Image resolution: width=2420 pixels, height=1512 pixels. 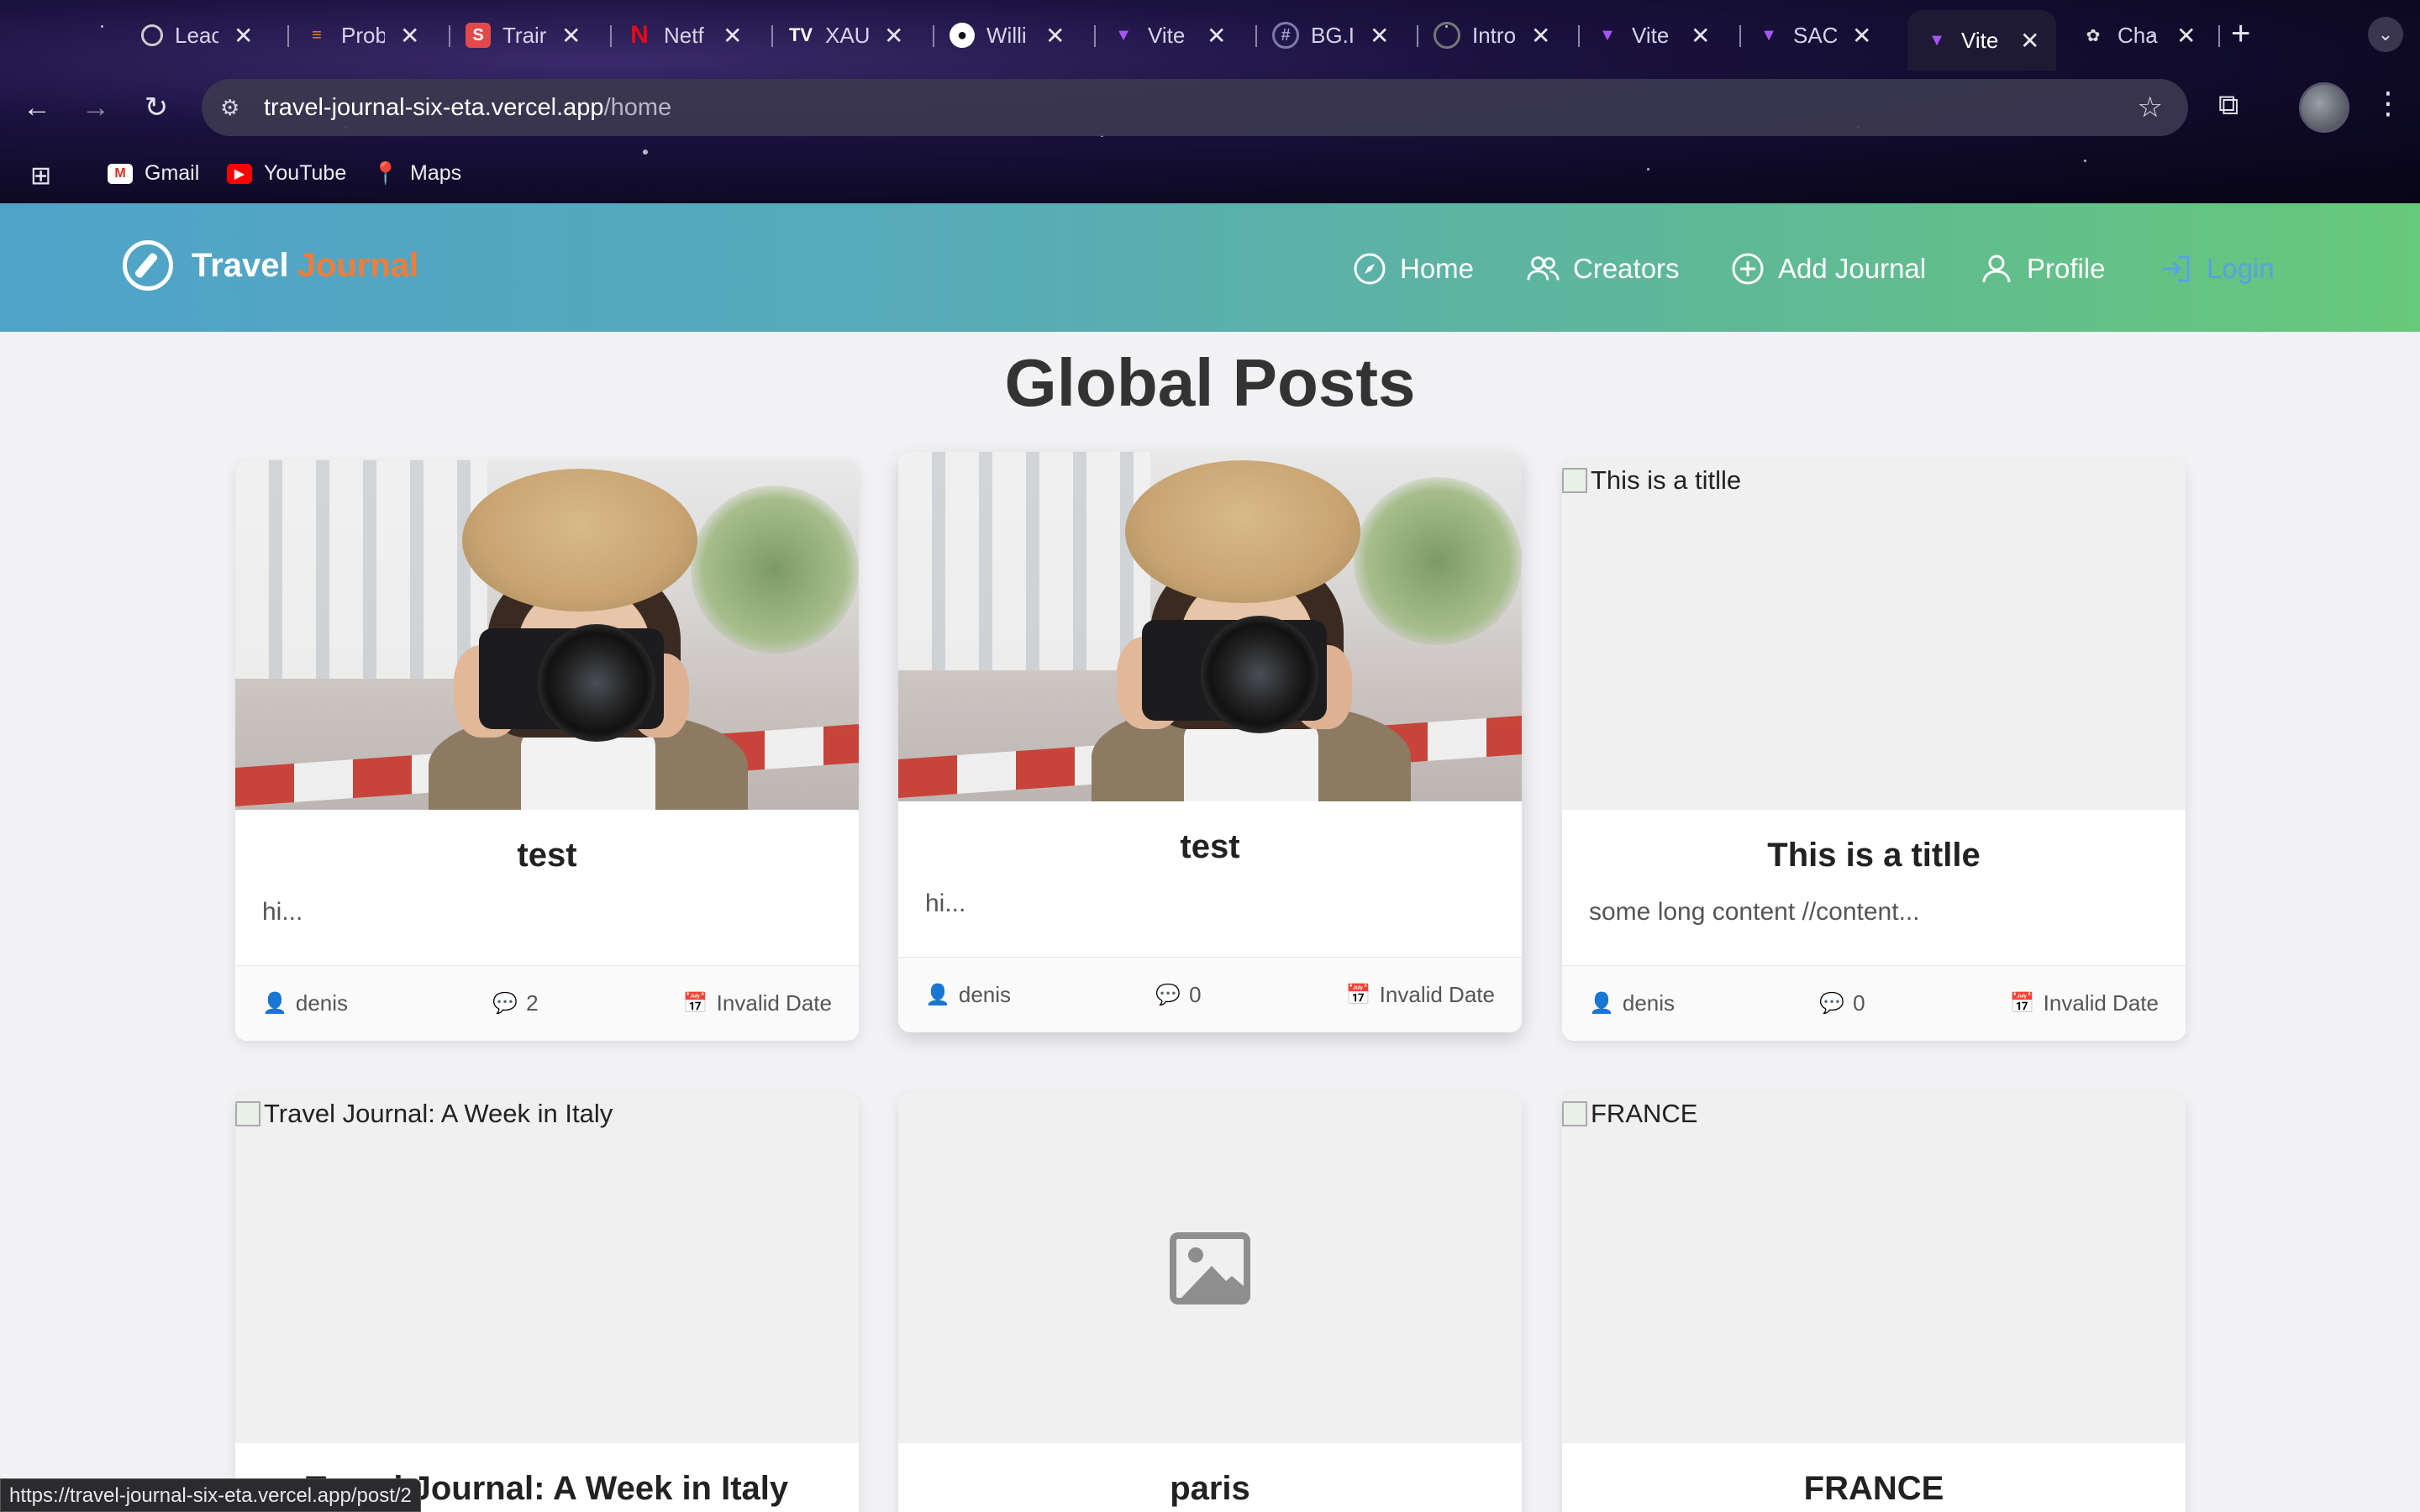 I want to click on apps-grid-icon: ⊞, so click(x=40, y=176).